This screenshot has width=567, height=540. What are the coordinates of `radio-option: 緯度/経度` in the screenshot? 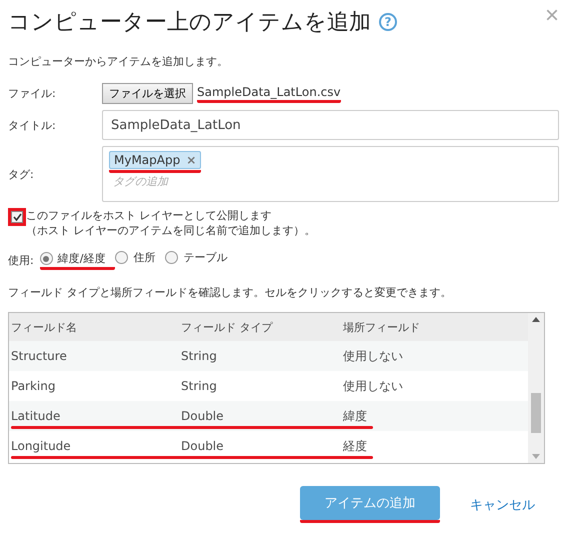 It's located at (73, 258).